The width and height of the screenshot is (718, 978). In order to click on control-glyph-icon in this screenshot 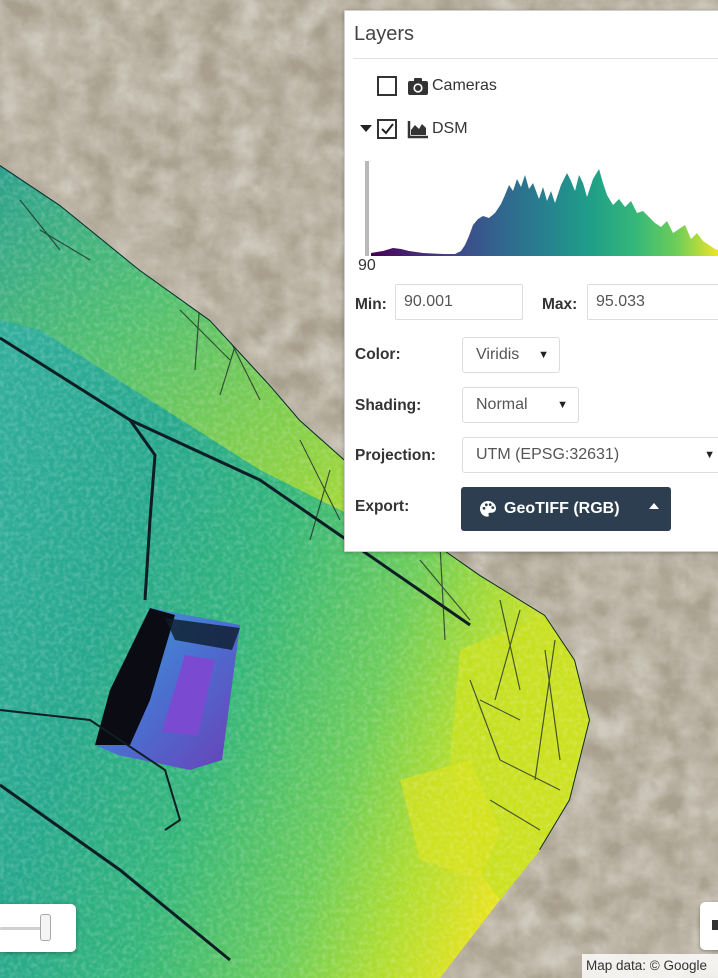, I will do `click(715, 925)`.